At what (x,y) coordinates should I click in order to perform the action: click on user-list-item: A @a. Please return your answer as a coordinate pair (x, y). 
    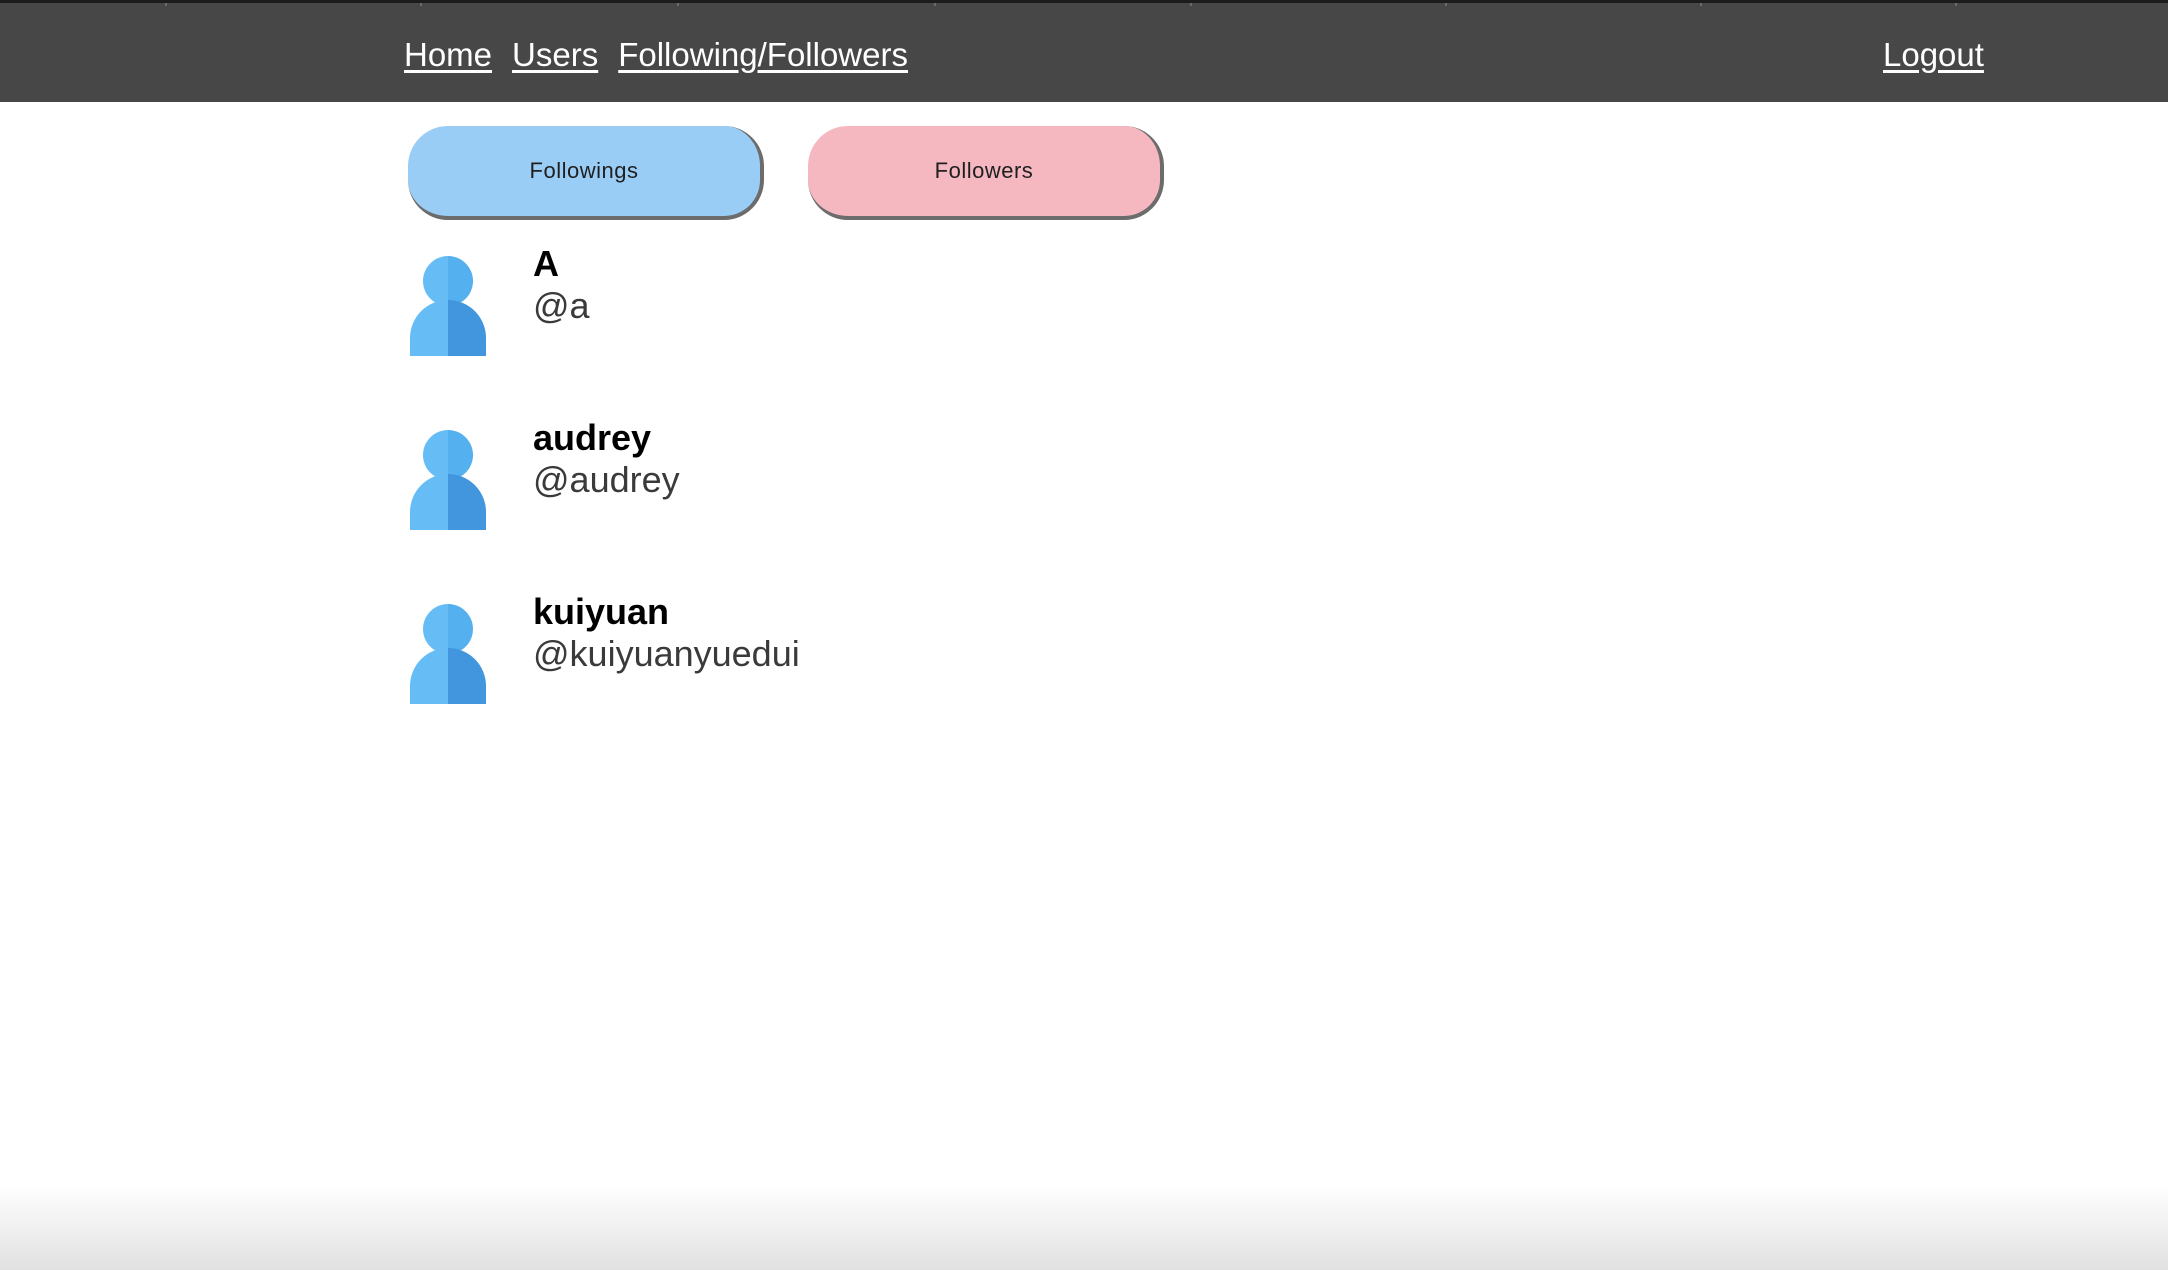
    Looking at the image, I should click on (858, 327).